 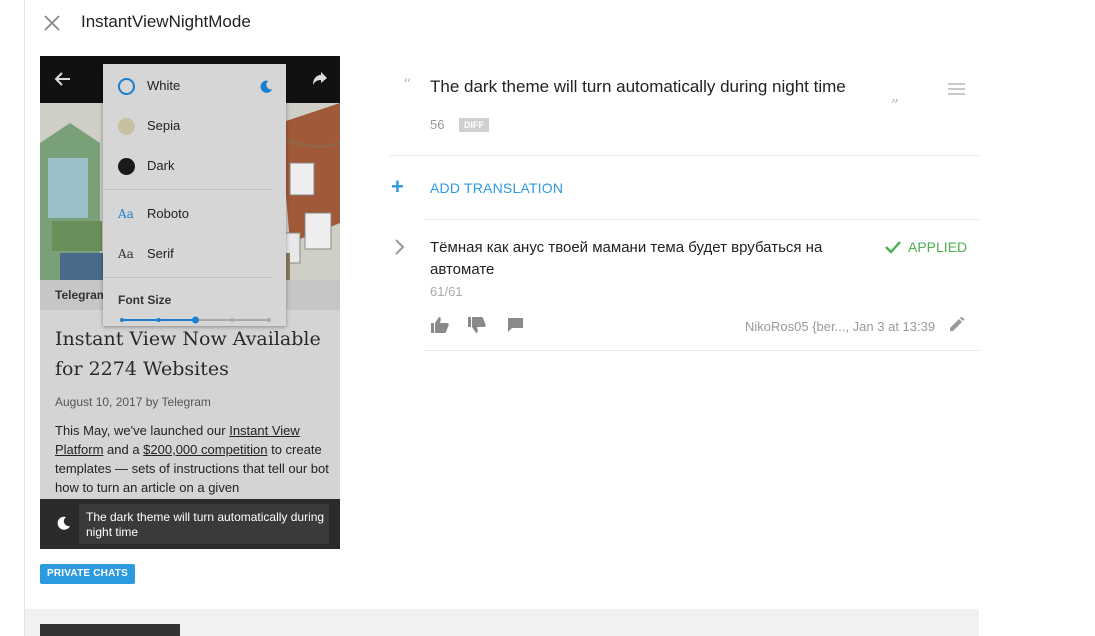 What do you see at coordinates (399, 247) in the screenshot?
I see `chevron-right-icon` at bounding box center [399, 247].